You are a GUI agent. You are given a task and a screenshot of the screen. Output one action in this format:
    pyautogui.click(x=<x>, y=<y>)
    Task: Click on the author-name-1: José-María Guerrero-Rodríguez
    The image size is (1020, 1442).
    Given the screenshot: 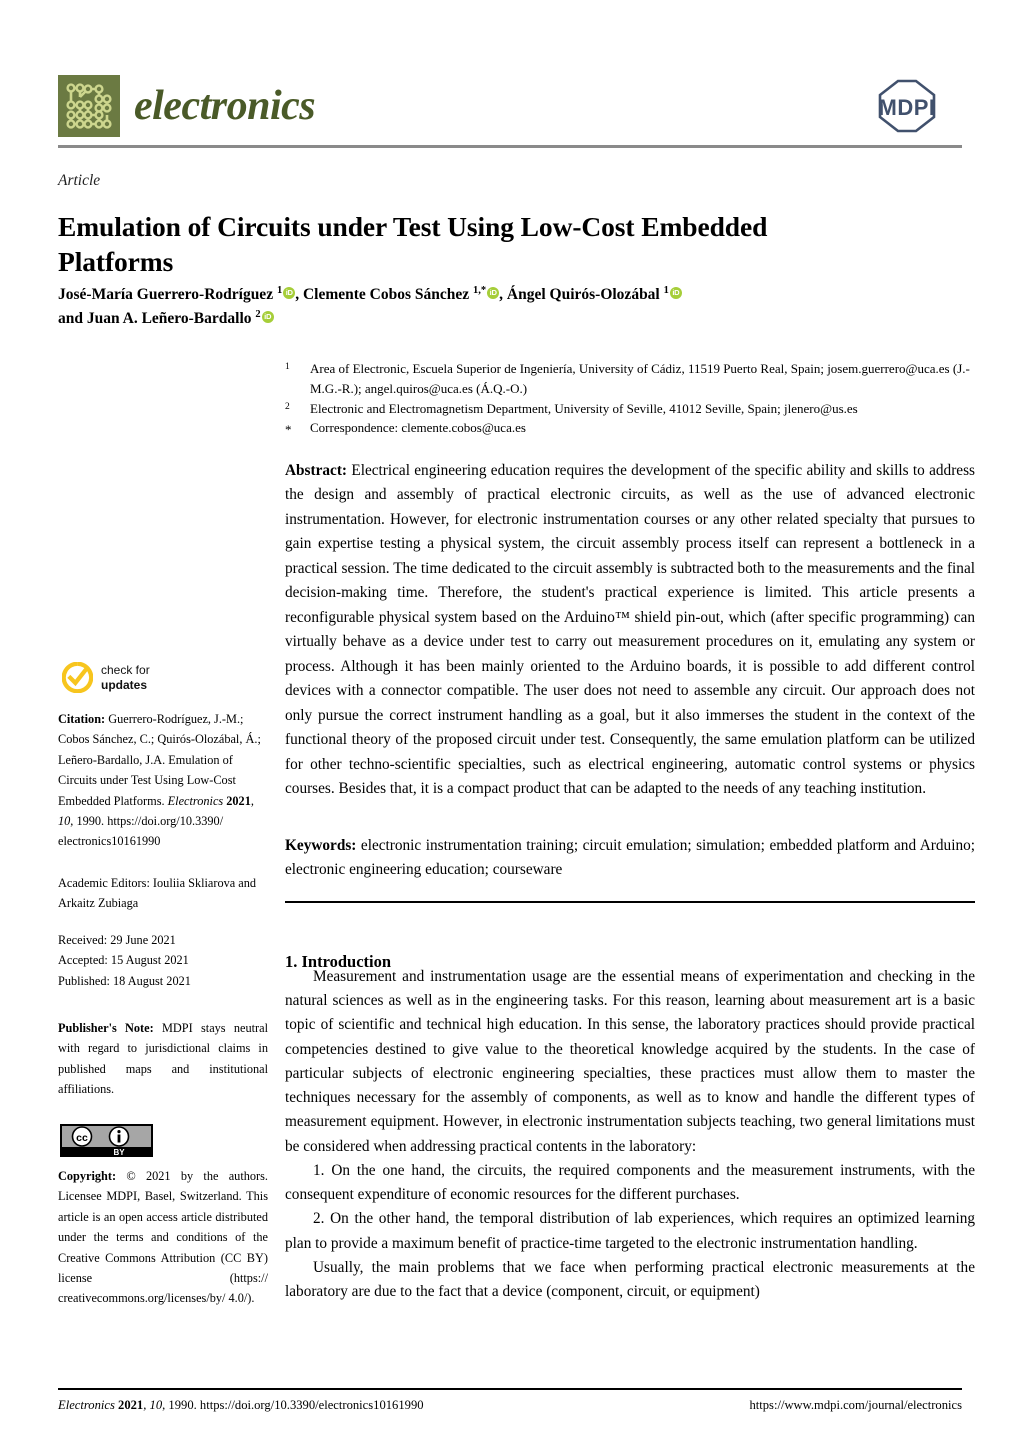 What is the action you would take?
    pyautogui.click(x=167, y=295)
    